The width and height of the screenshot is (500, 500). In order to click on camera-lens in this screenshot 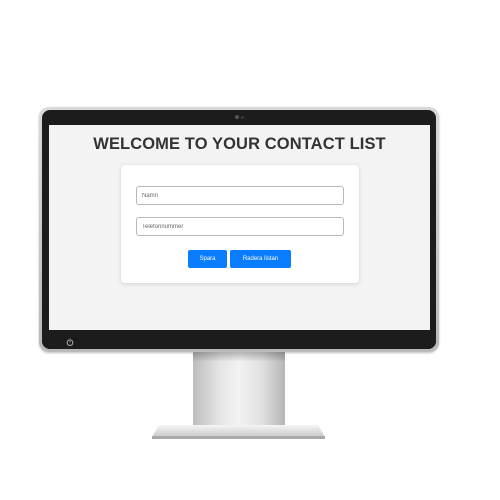, I will do `click(242, 117)`.